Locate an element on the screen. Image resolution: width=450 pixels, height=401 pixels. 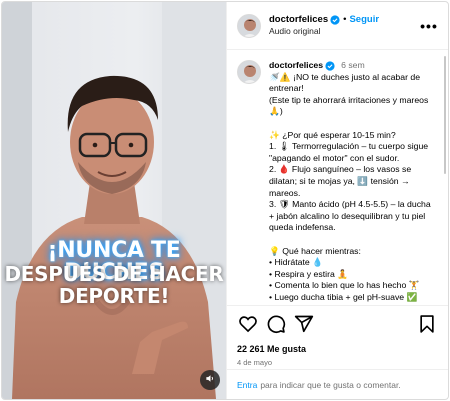
caption-line: 1. 🌡 Termorregulación – tu cuerpo sigue is located at coordinates (349, 146).